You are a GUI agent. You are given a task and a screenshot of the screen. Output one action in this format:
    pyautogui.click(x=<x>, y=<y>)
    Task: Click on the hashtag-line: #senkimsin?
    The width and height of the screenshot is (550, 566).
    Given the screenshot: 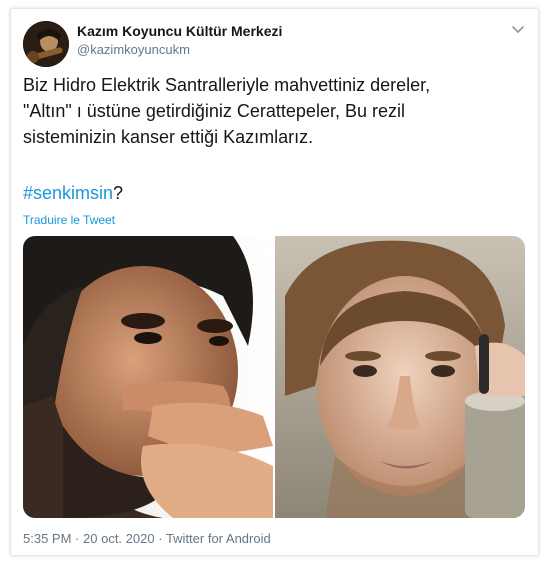 What is the action you would take?
    pyautogui.click(x=73, y=193)
    